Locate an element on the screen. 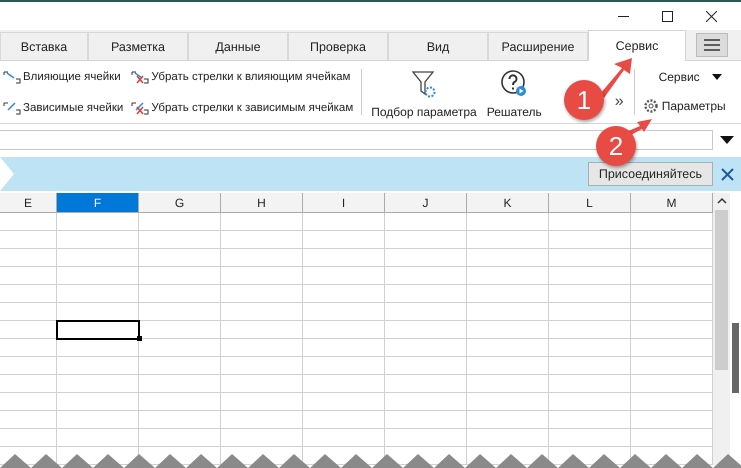 The image size is (741, 468). question-play-icon is located at coordinates (514, 84).